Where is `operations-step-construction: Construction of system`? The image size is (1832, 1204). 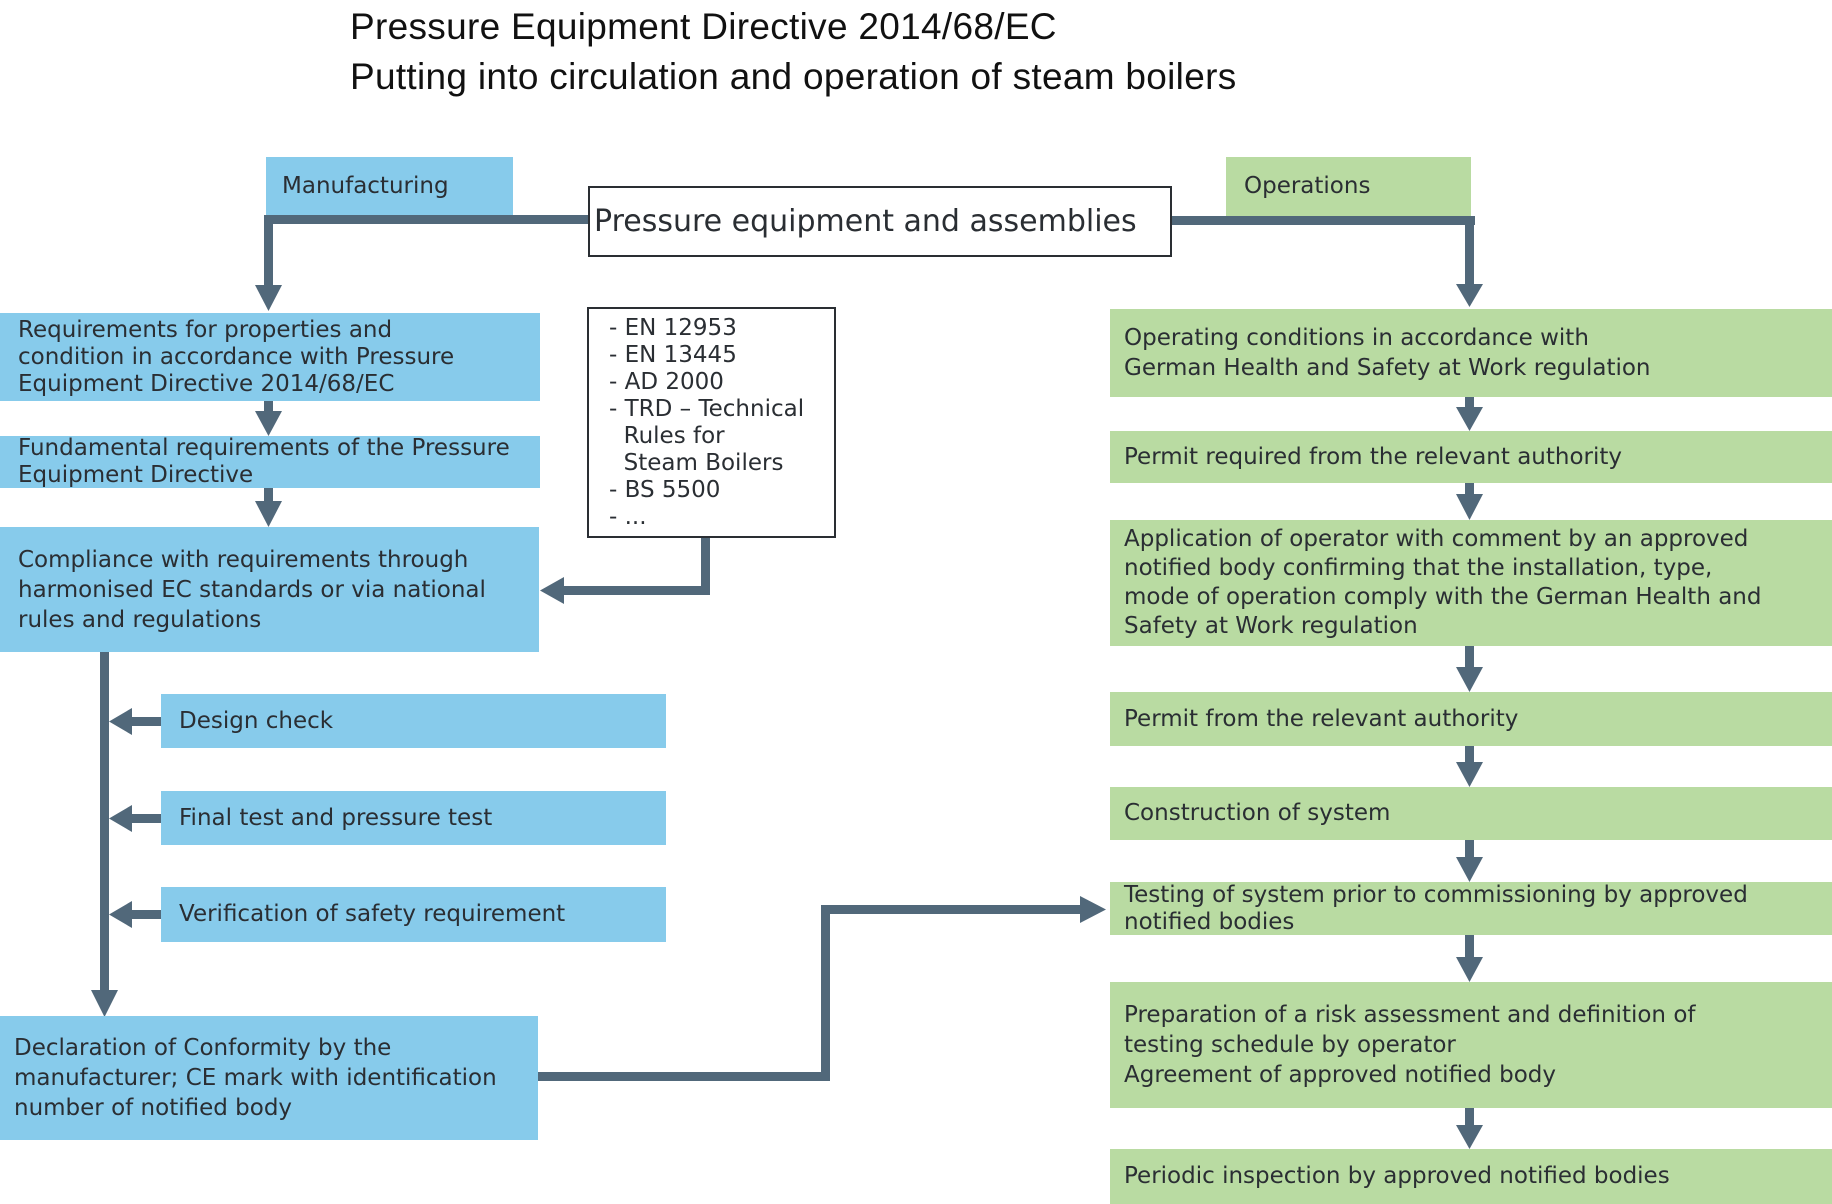
operations-step-construction: Construction of system is located at coordinates (1471, 813).